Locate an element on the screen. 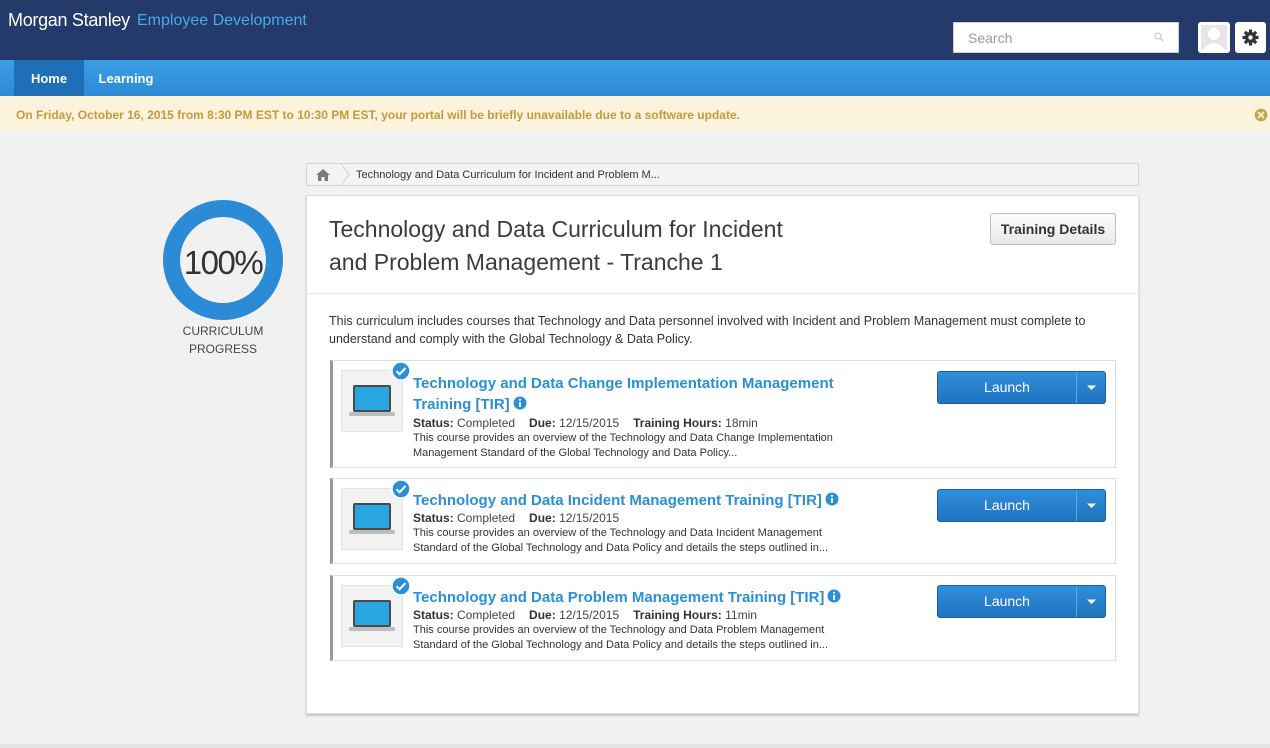 This screenshot has width=1270, height=748. progress-label-line1: CURRICULUM is located at coordinates (223, 331).